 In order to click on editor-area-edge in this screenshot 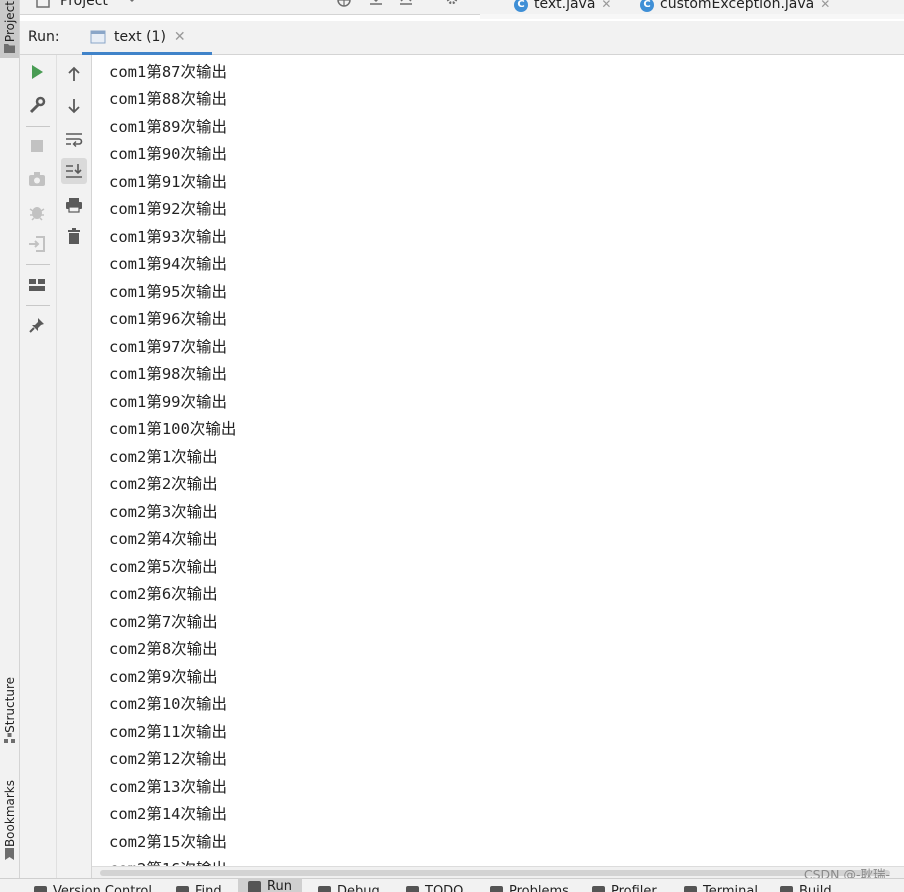, I will do `click(692, 16)`.